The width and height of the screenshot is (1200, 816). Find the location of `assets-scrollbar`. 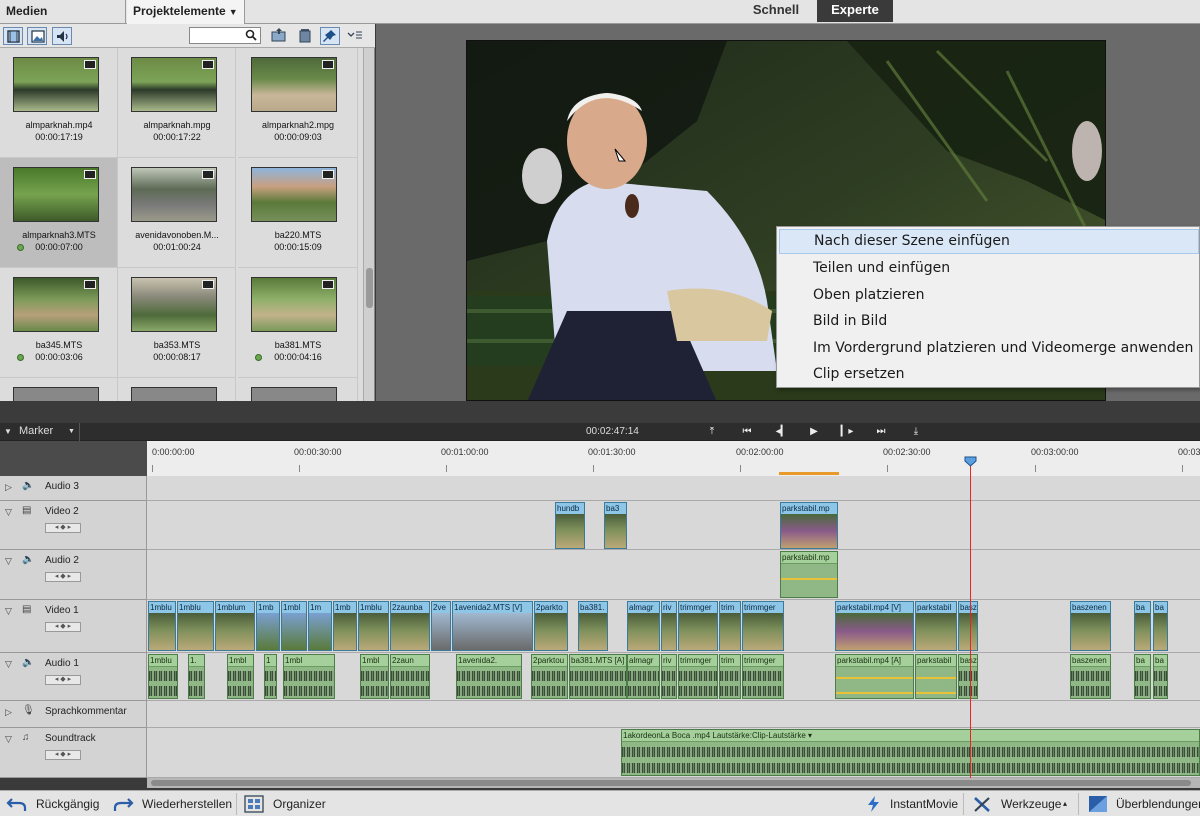

assets-scrollbar is located at coordinates (368, 224).